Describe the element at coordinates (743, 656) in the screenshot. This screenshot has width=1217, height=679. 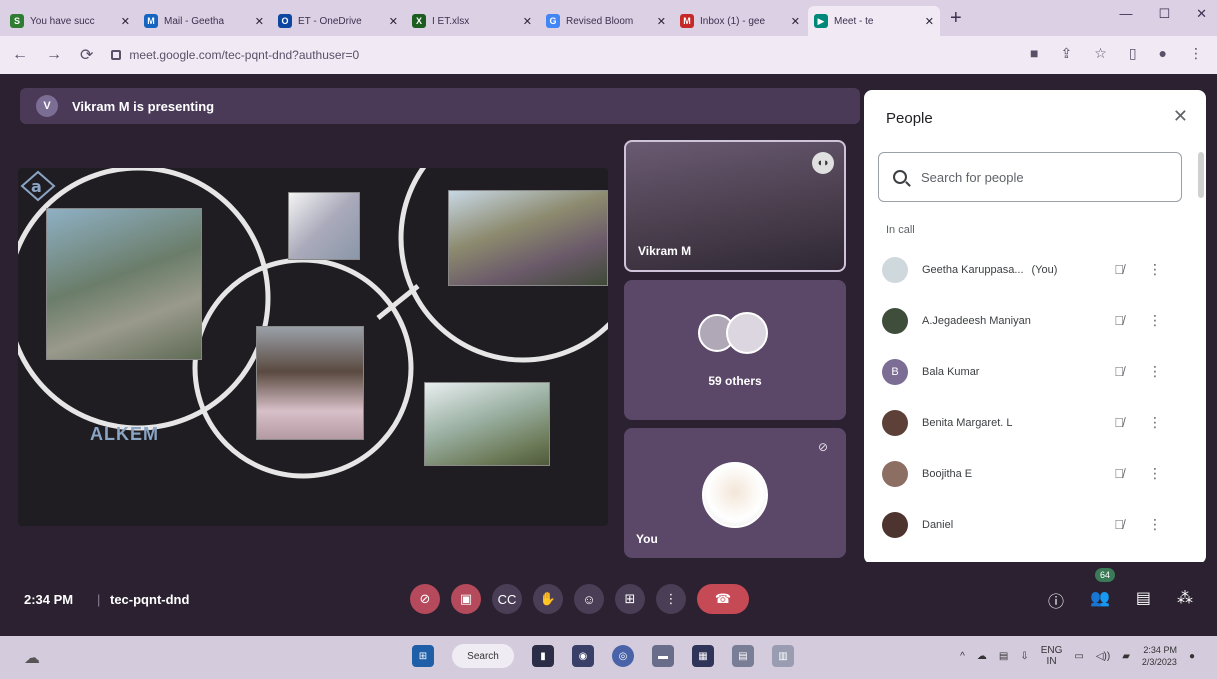
I see `app-icon-1: ▤` at that location.